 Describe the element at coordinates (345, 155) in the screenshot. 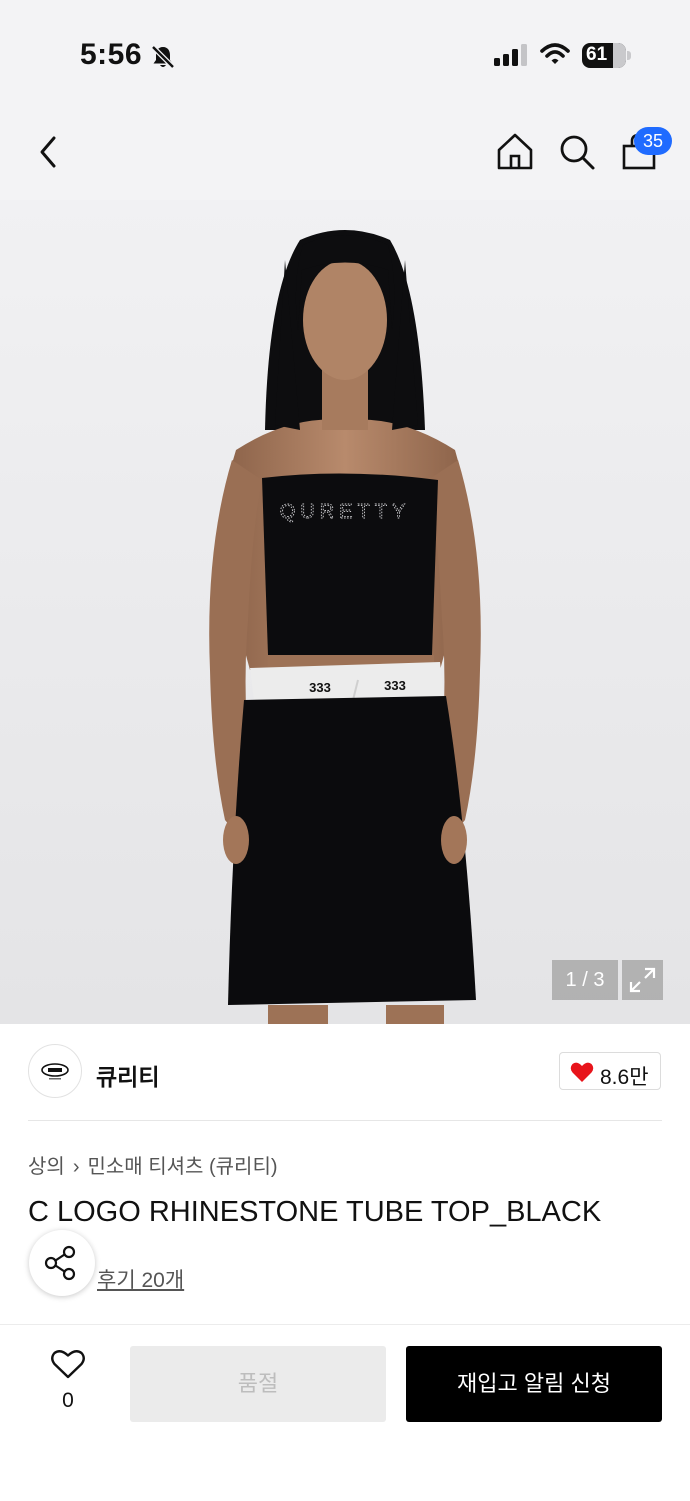

I see `top-navigation: 35` at that location.